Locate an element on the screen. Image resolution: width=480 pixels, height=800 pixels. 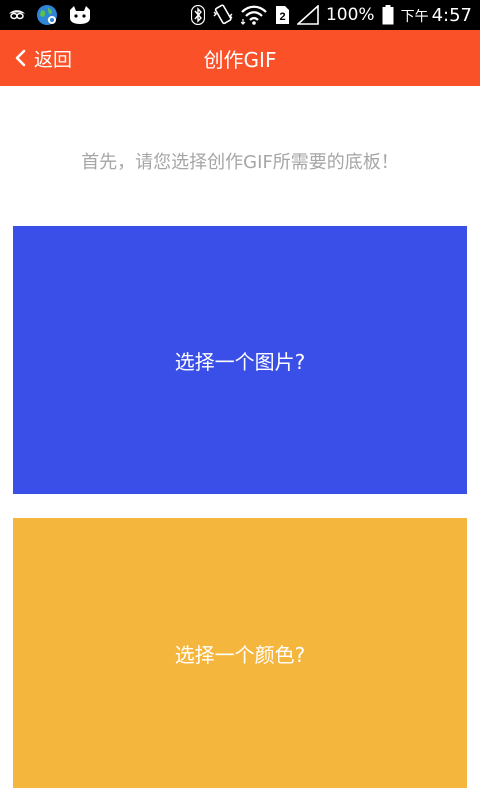
svg-text: 2 is located at coordinates (282, 17).